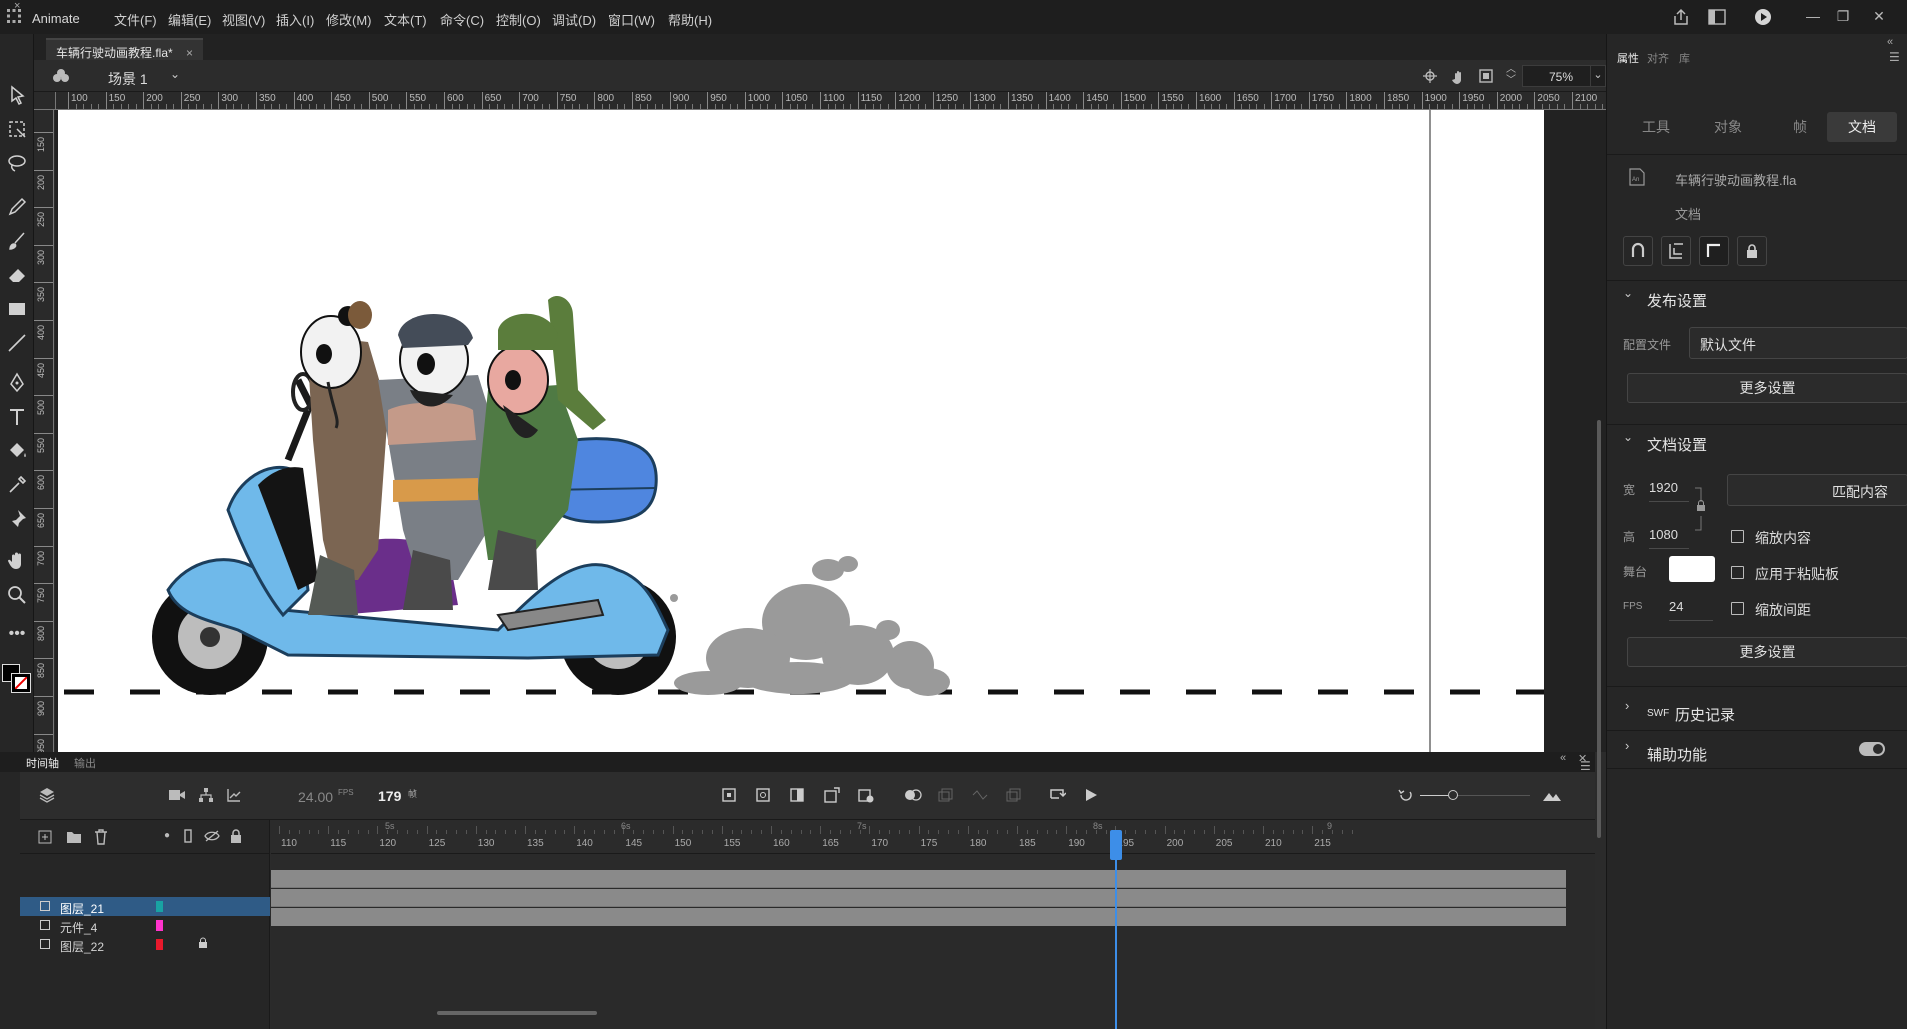 The image size is (1907, 1029). What do you see at coordinates (1691, 610) in the screenshot?
I see `fps-input: 24` at bounding box center [1691, 610].